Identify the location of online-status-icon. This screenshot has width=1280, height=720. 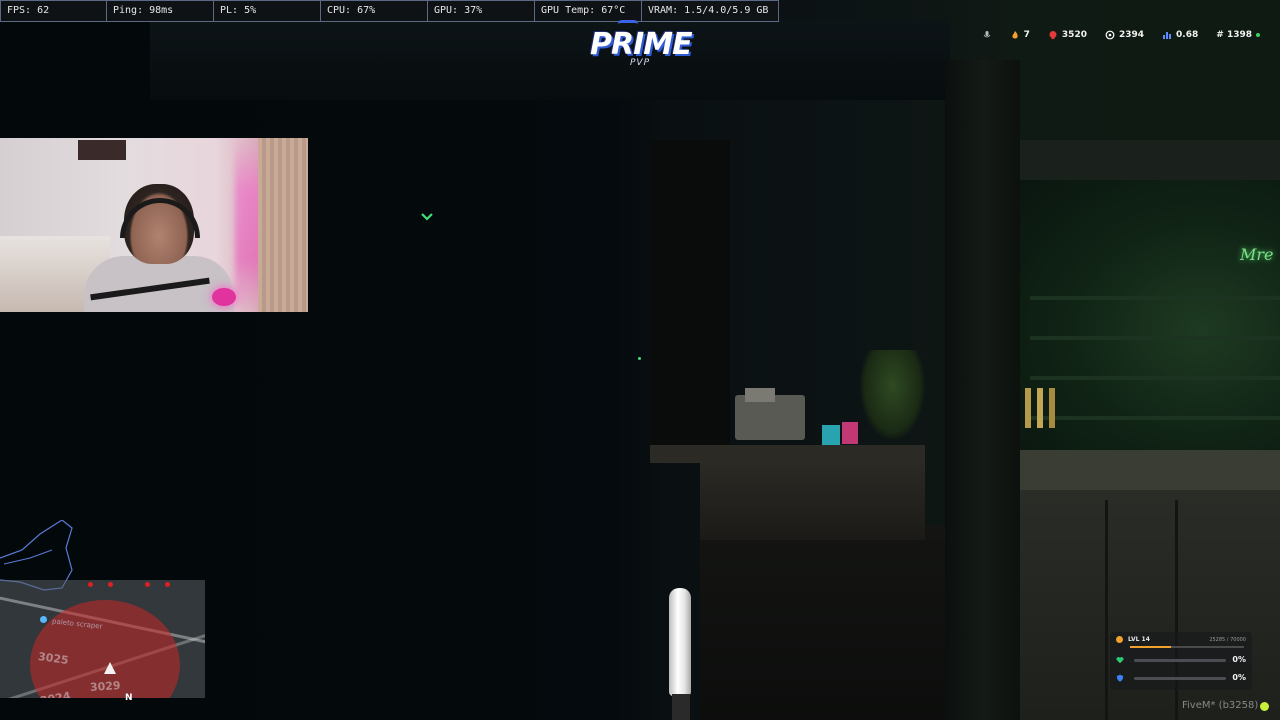
(1258, 35).